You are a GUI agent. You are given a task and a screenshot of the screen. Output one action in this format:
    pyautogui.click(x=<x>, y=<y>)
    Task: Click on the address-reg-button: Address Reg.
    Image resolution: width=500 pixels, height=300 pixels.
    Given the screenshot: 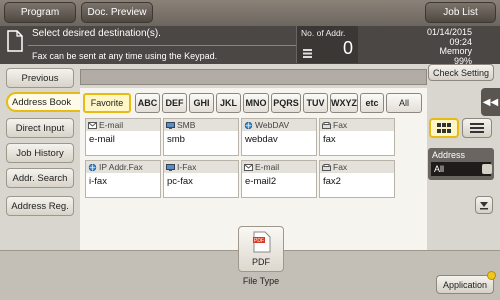 What is the action you would take?
    pyautogui.click(x=40, y=206)
    